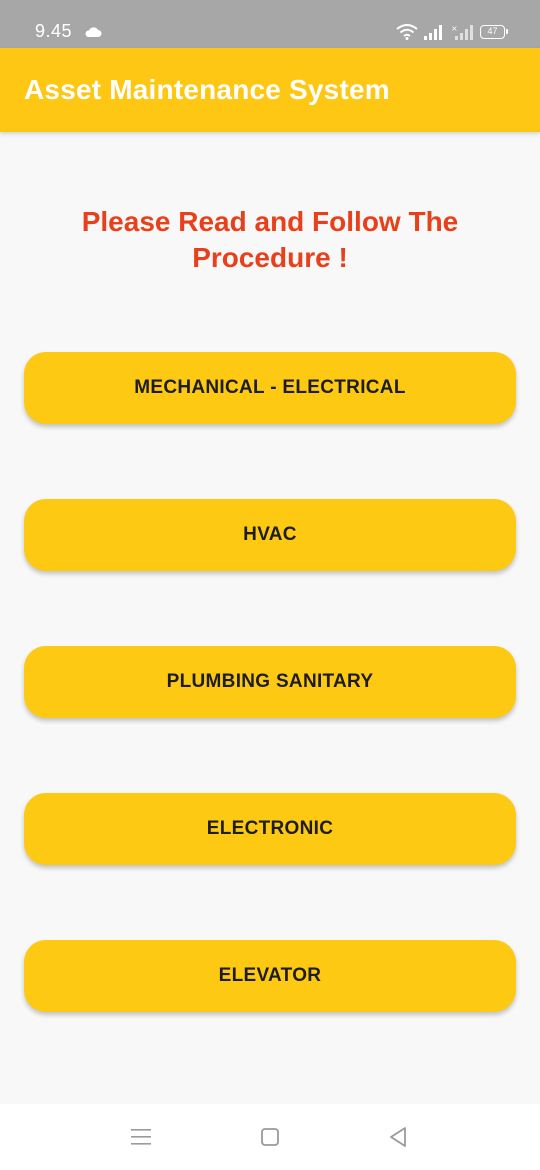 Image resolution: width=540 pixels, height=1170 pixels. I want to click on app-title: Asset Maintenance System, so click(207, 89).